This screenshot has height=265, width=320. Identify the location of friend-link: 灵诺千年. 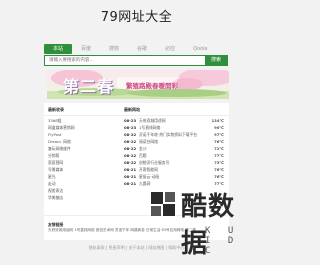
(122, 230).